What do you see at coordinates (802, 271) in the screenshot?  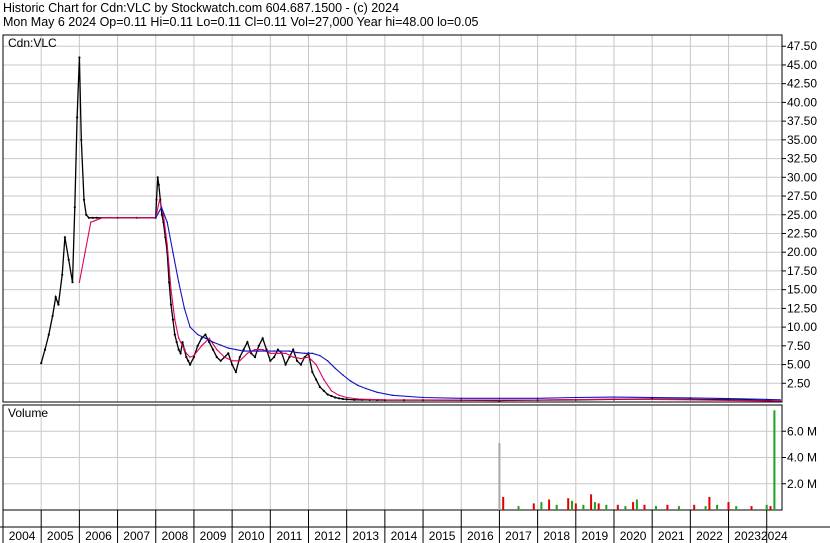 I see `price-tick-label: 17.50` at bounding box center [802, 271].